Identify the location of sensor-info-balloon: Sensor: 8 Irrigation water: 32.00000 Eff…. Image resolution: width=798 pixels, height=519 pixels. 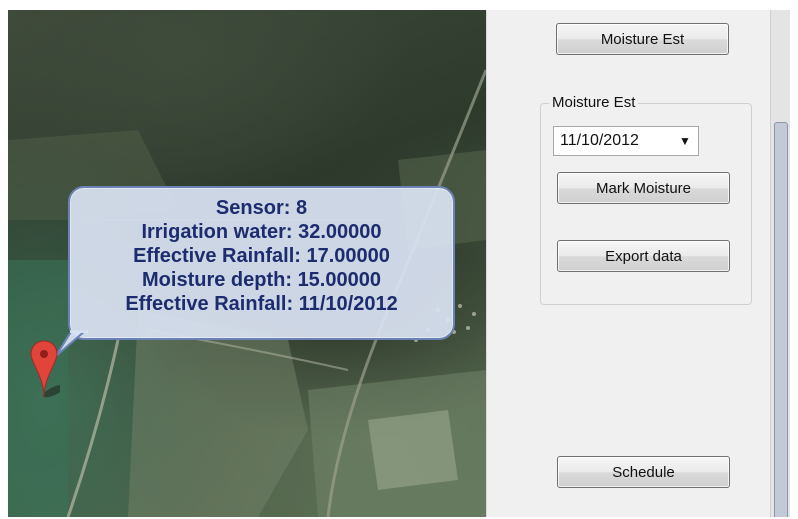
(261, 263).